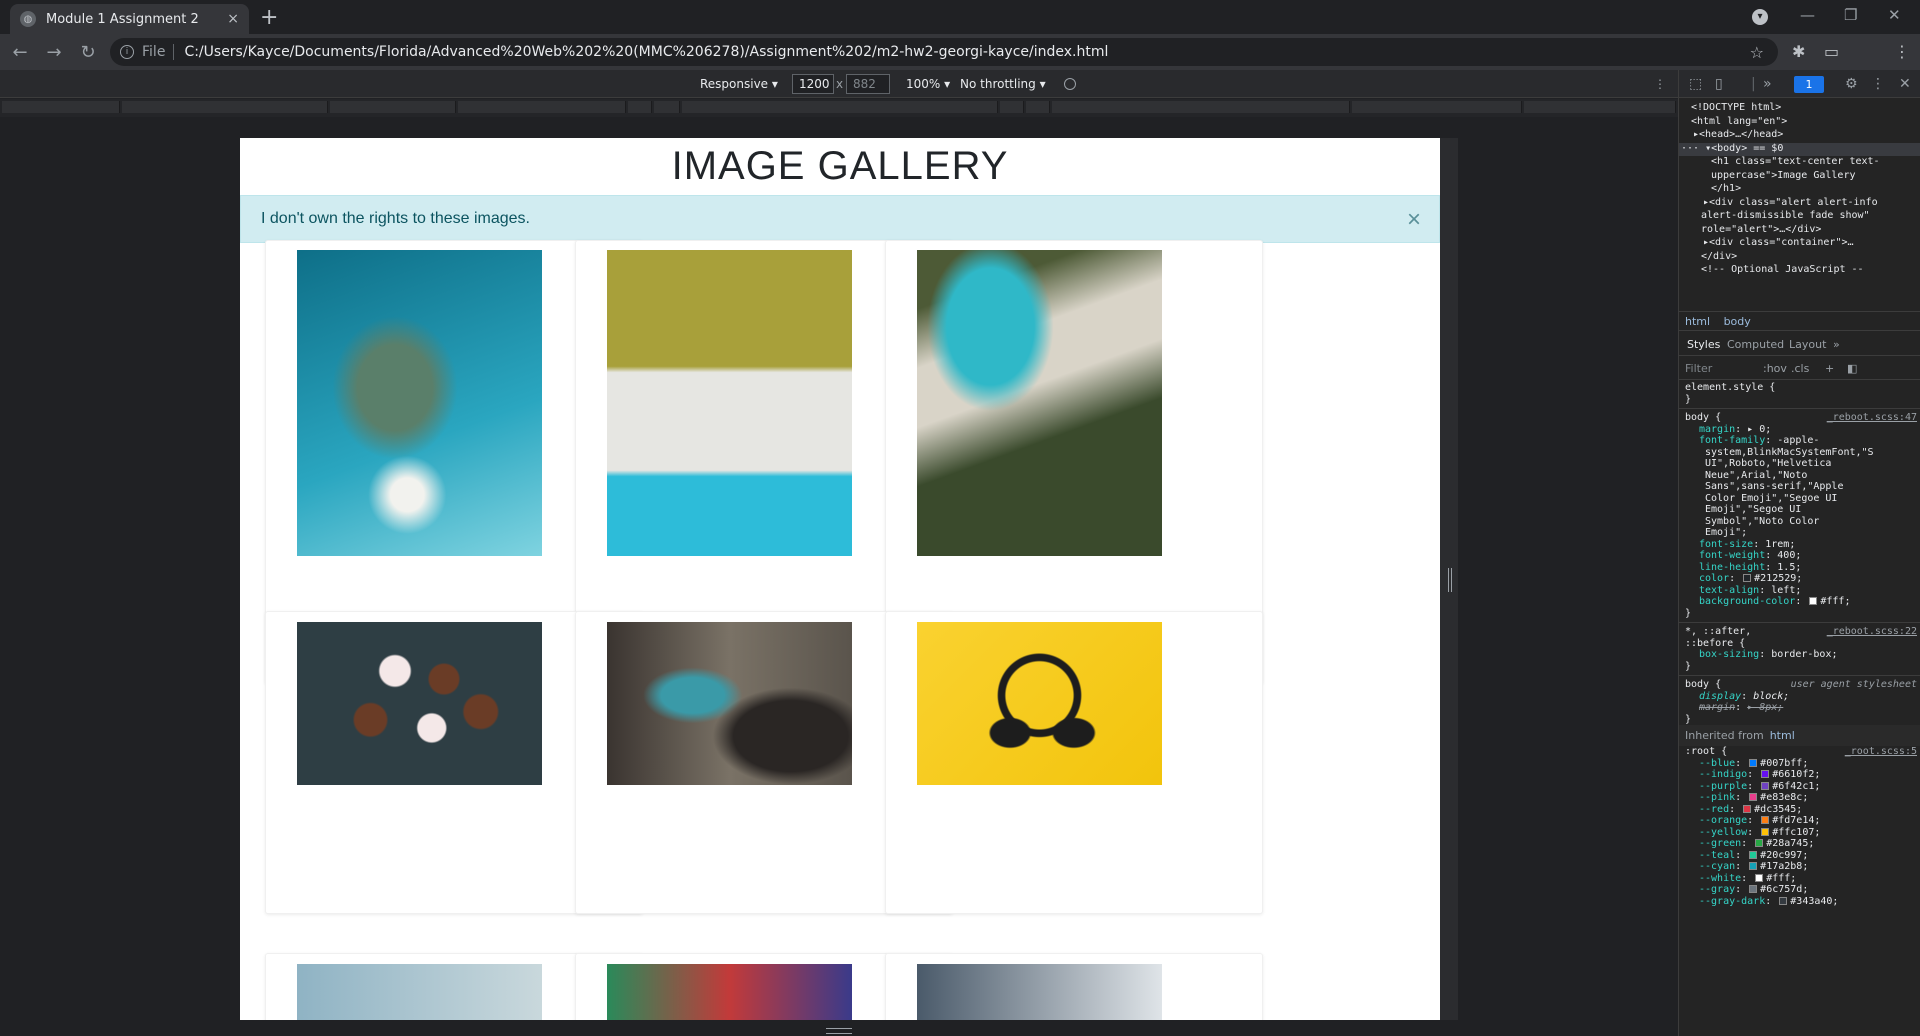 The height and width of the screenshot is (1036, 1920). What do you see at coordinates (419, 403) in the screenshot?
I see `gallery-image-aerial-ocean-reef` at bounding box center [419, 403].